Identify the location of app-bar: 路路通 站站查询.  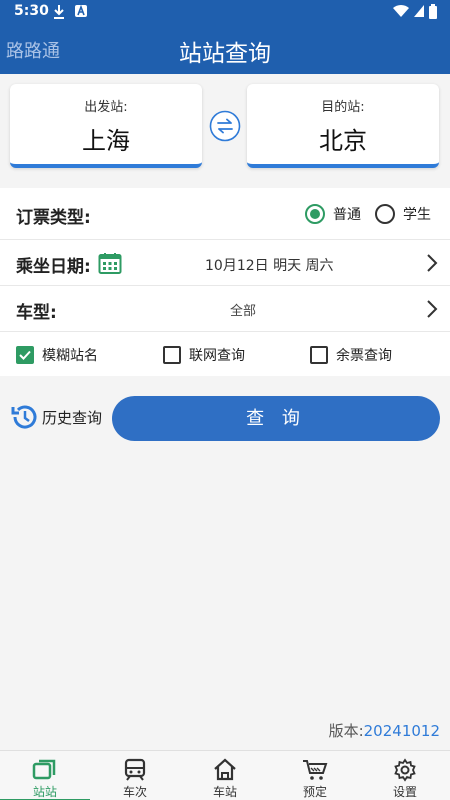
(225, 49).